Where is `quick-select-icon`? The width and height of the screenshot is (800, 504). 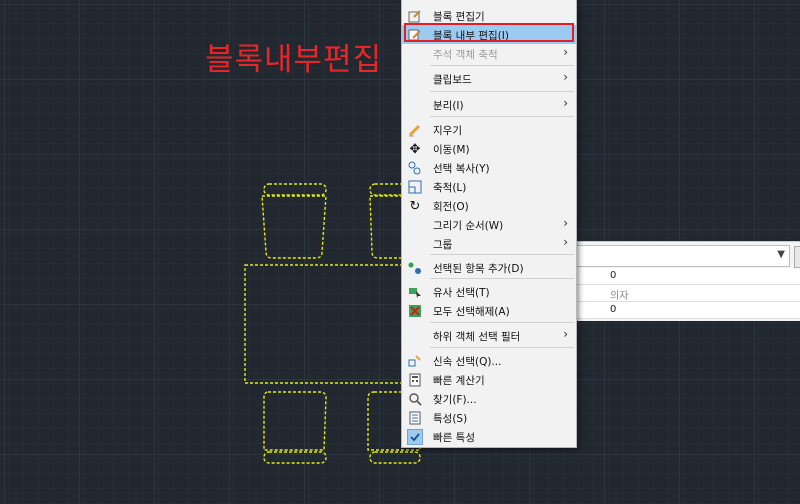
quick-select-icon is located at coordinates (415, 361).